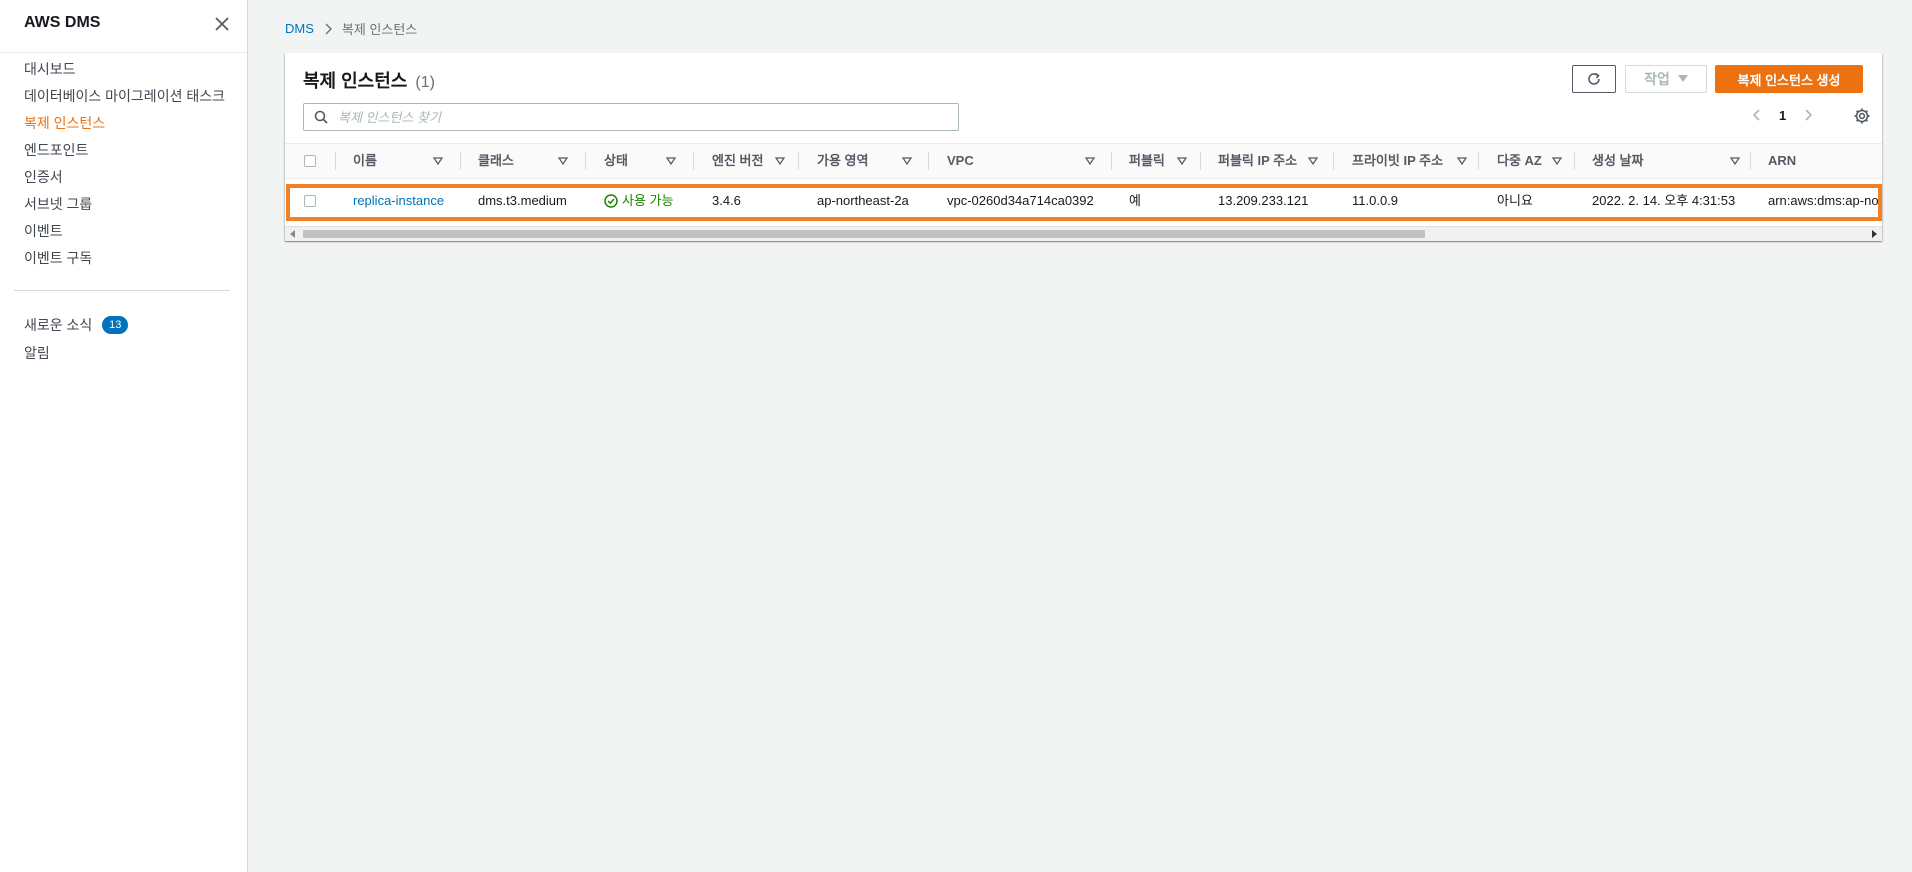  Describe the element at coordinates (864, 234) in the screenshot. I see `scrollbar-thumb` at that location.